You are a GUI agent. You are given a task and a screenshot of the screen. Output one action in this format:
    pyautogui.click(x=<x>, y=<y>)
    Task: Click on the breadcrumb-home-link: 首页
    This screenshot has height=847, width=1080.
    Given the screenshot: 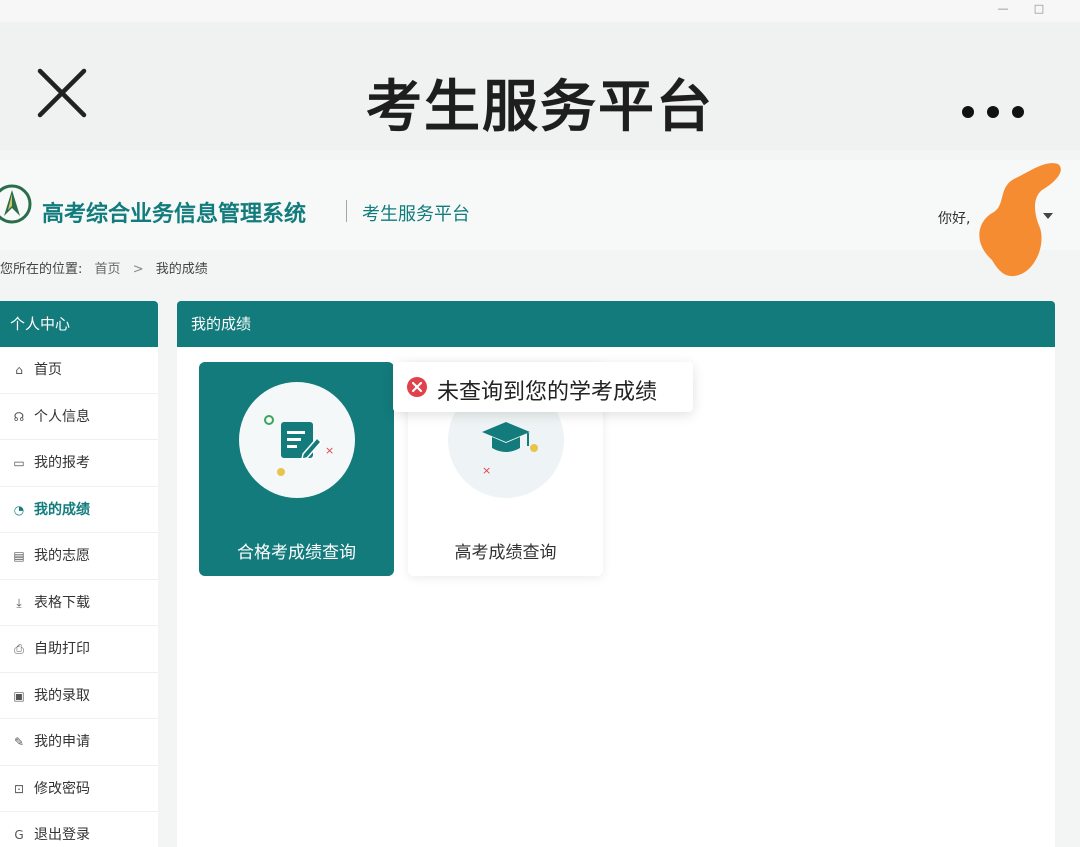 What is the action you would take?
    pyautogui.click(x=108, y=269)
    